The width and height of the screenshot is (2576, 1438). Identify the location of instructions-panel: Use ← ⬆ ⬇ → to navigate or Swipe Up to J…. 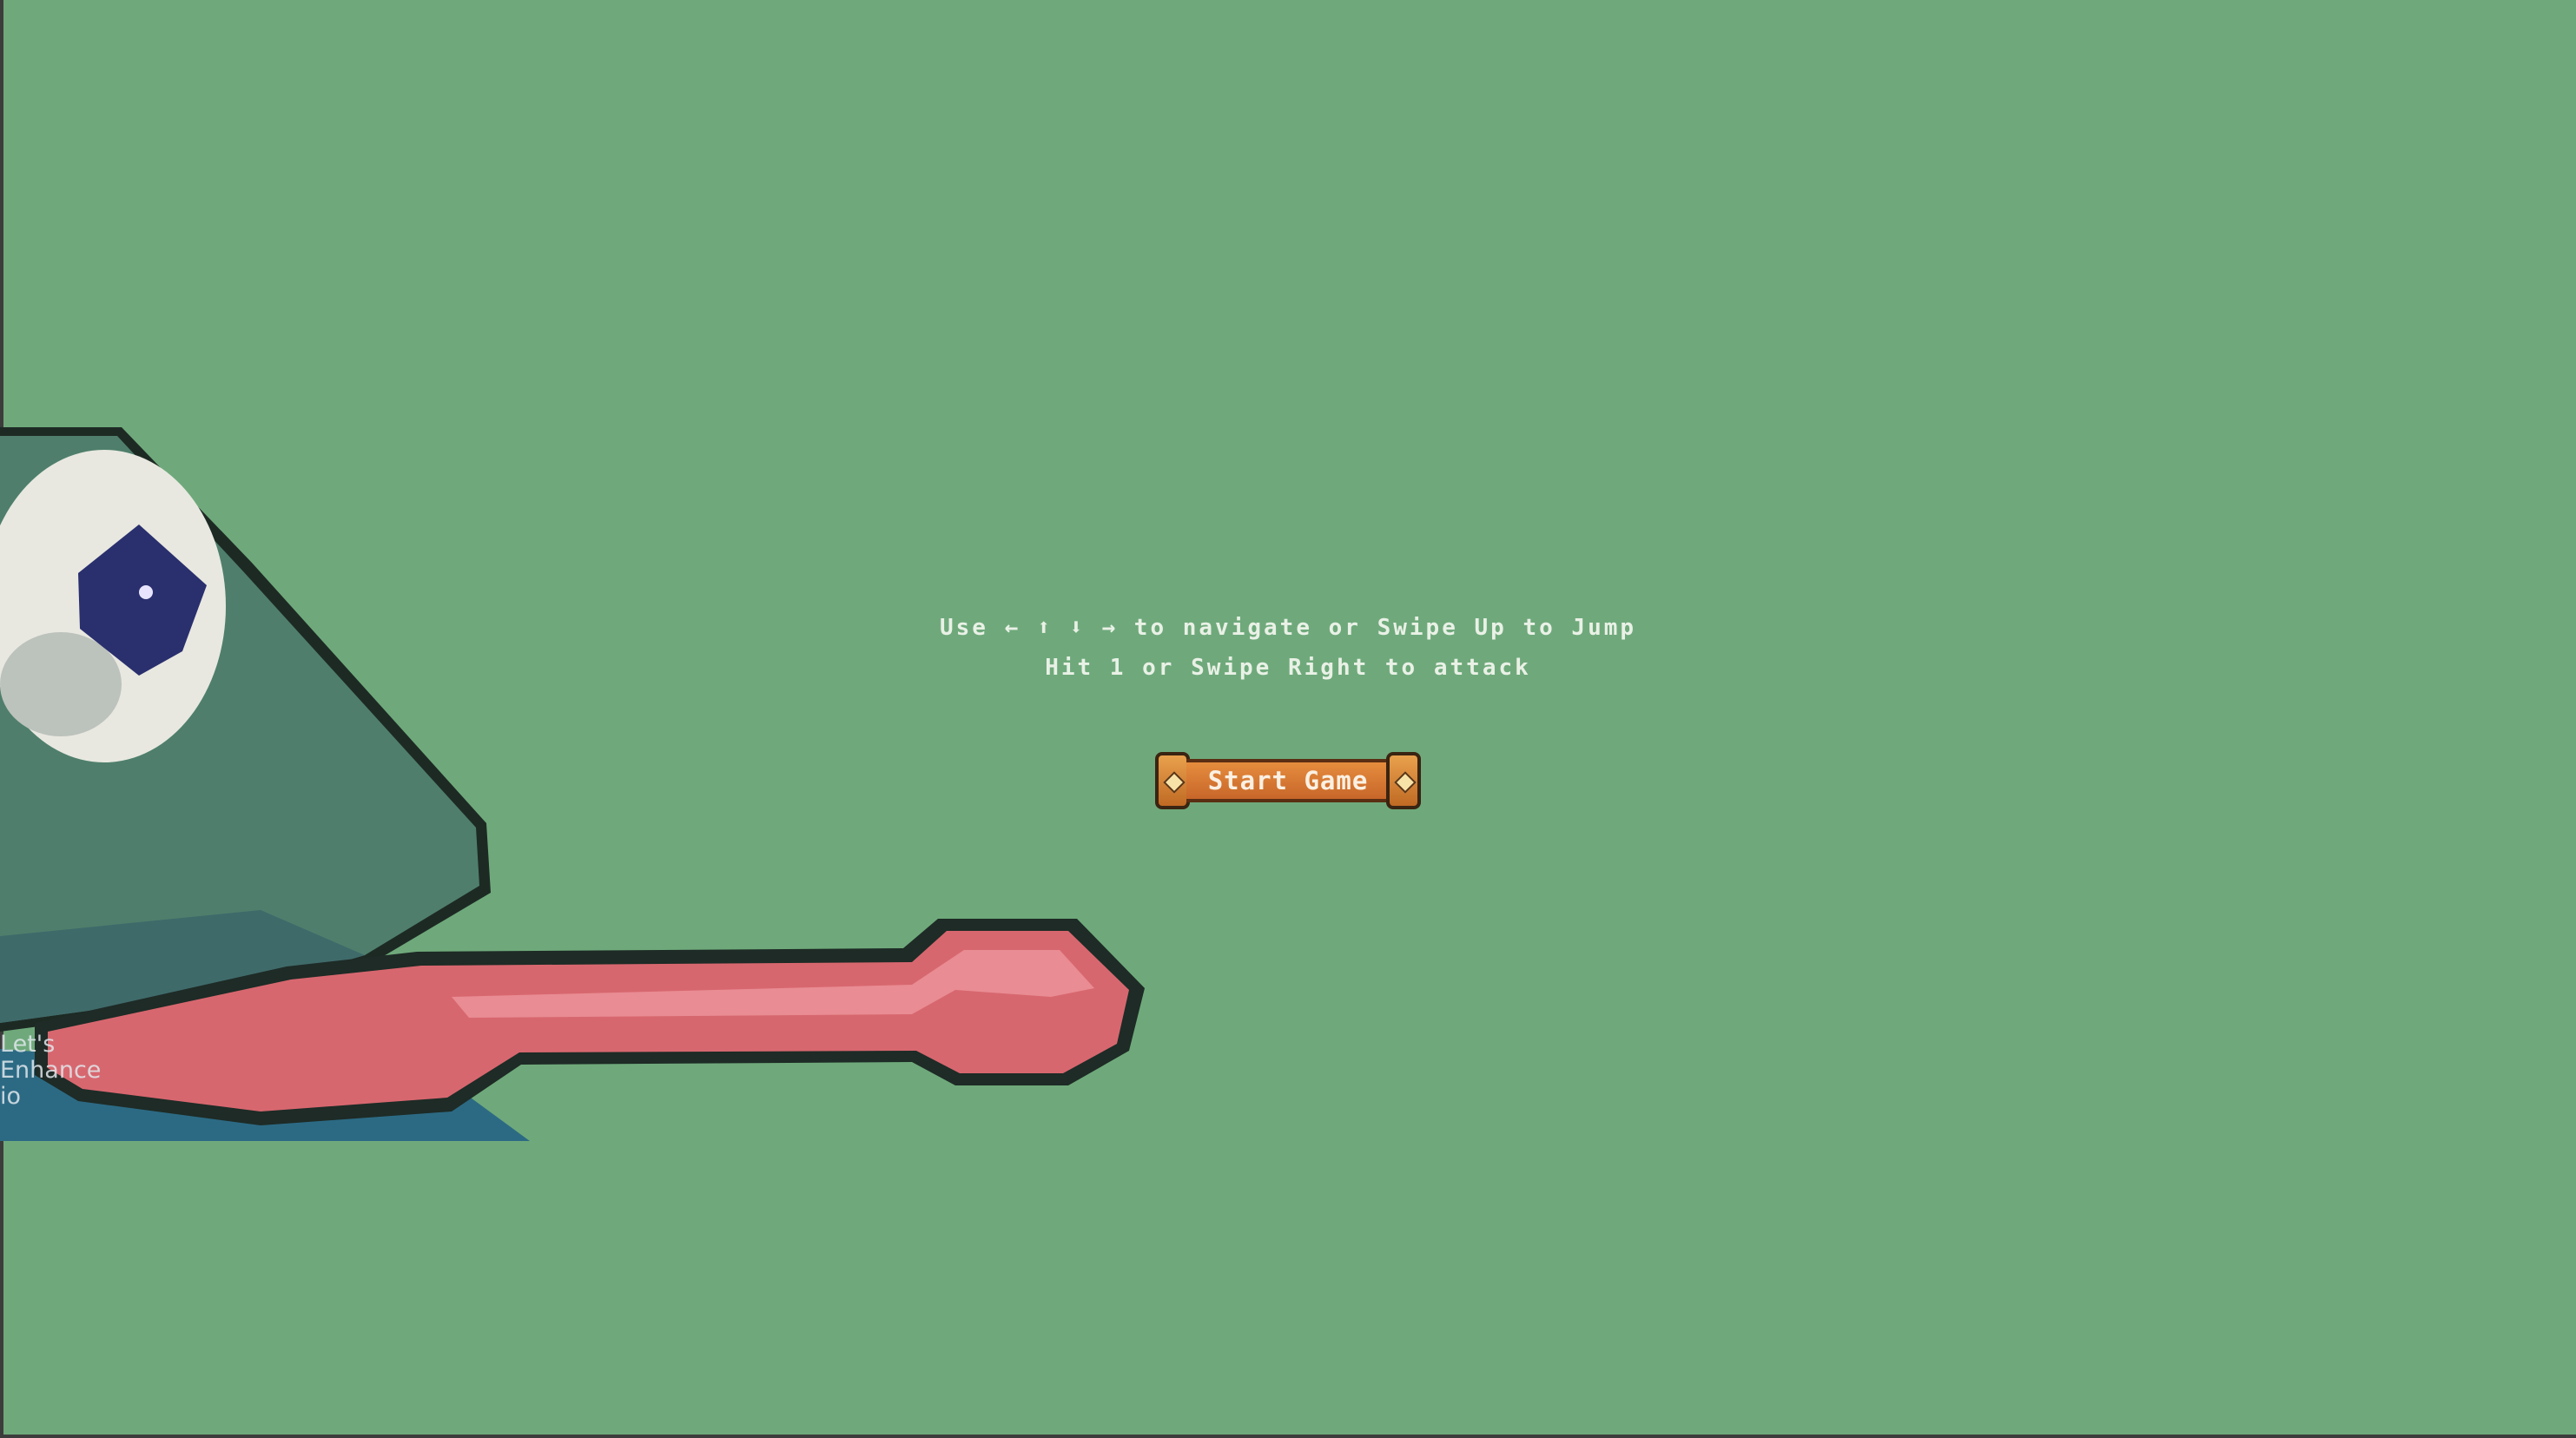
(1288, 648).